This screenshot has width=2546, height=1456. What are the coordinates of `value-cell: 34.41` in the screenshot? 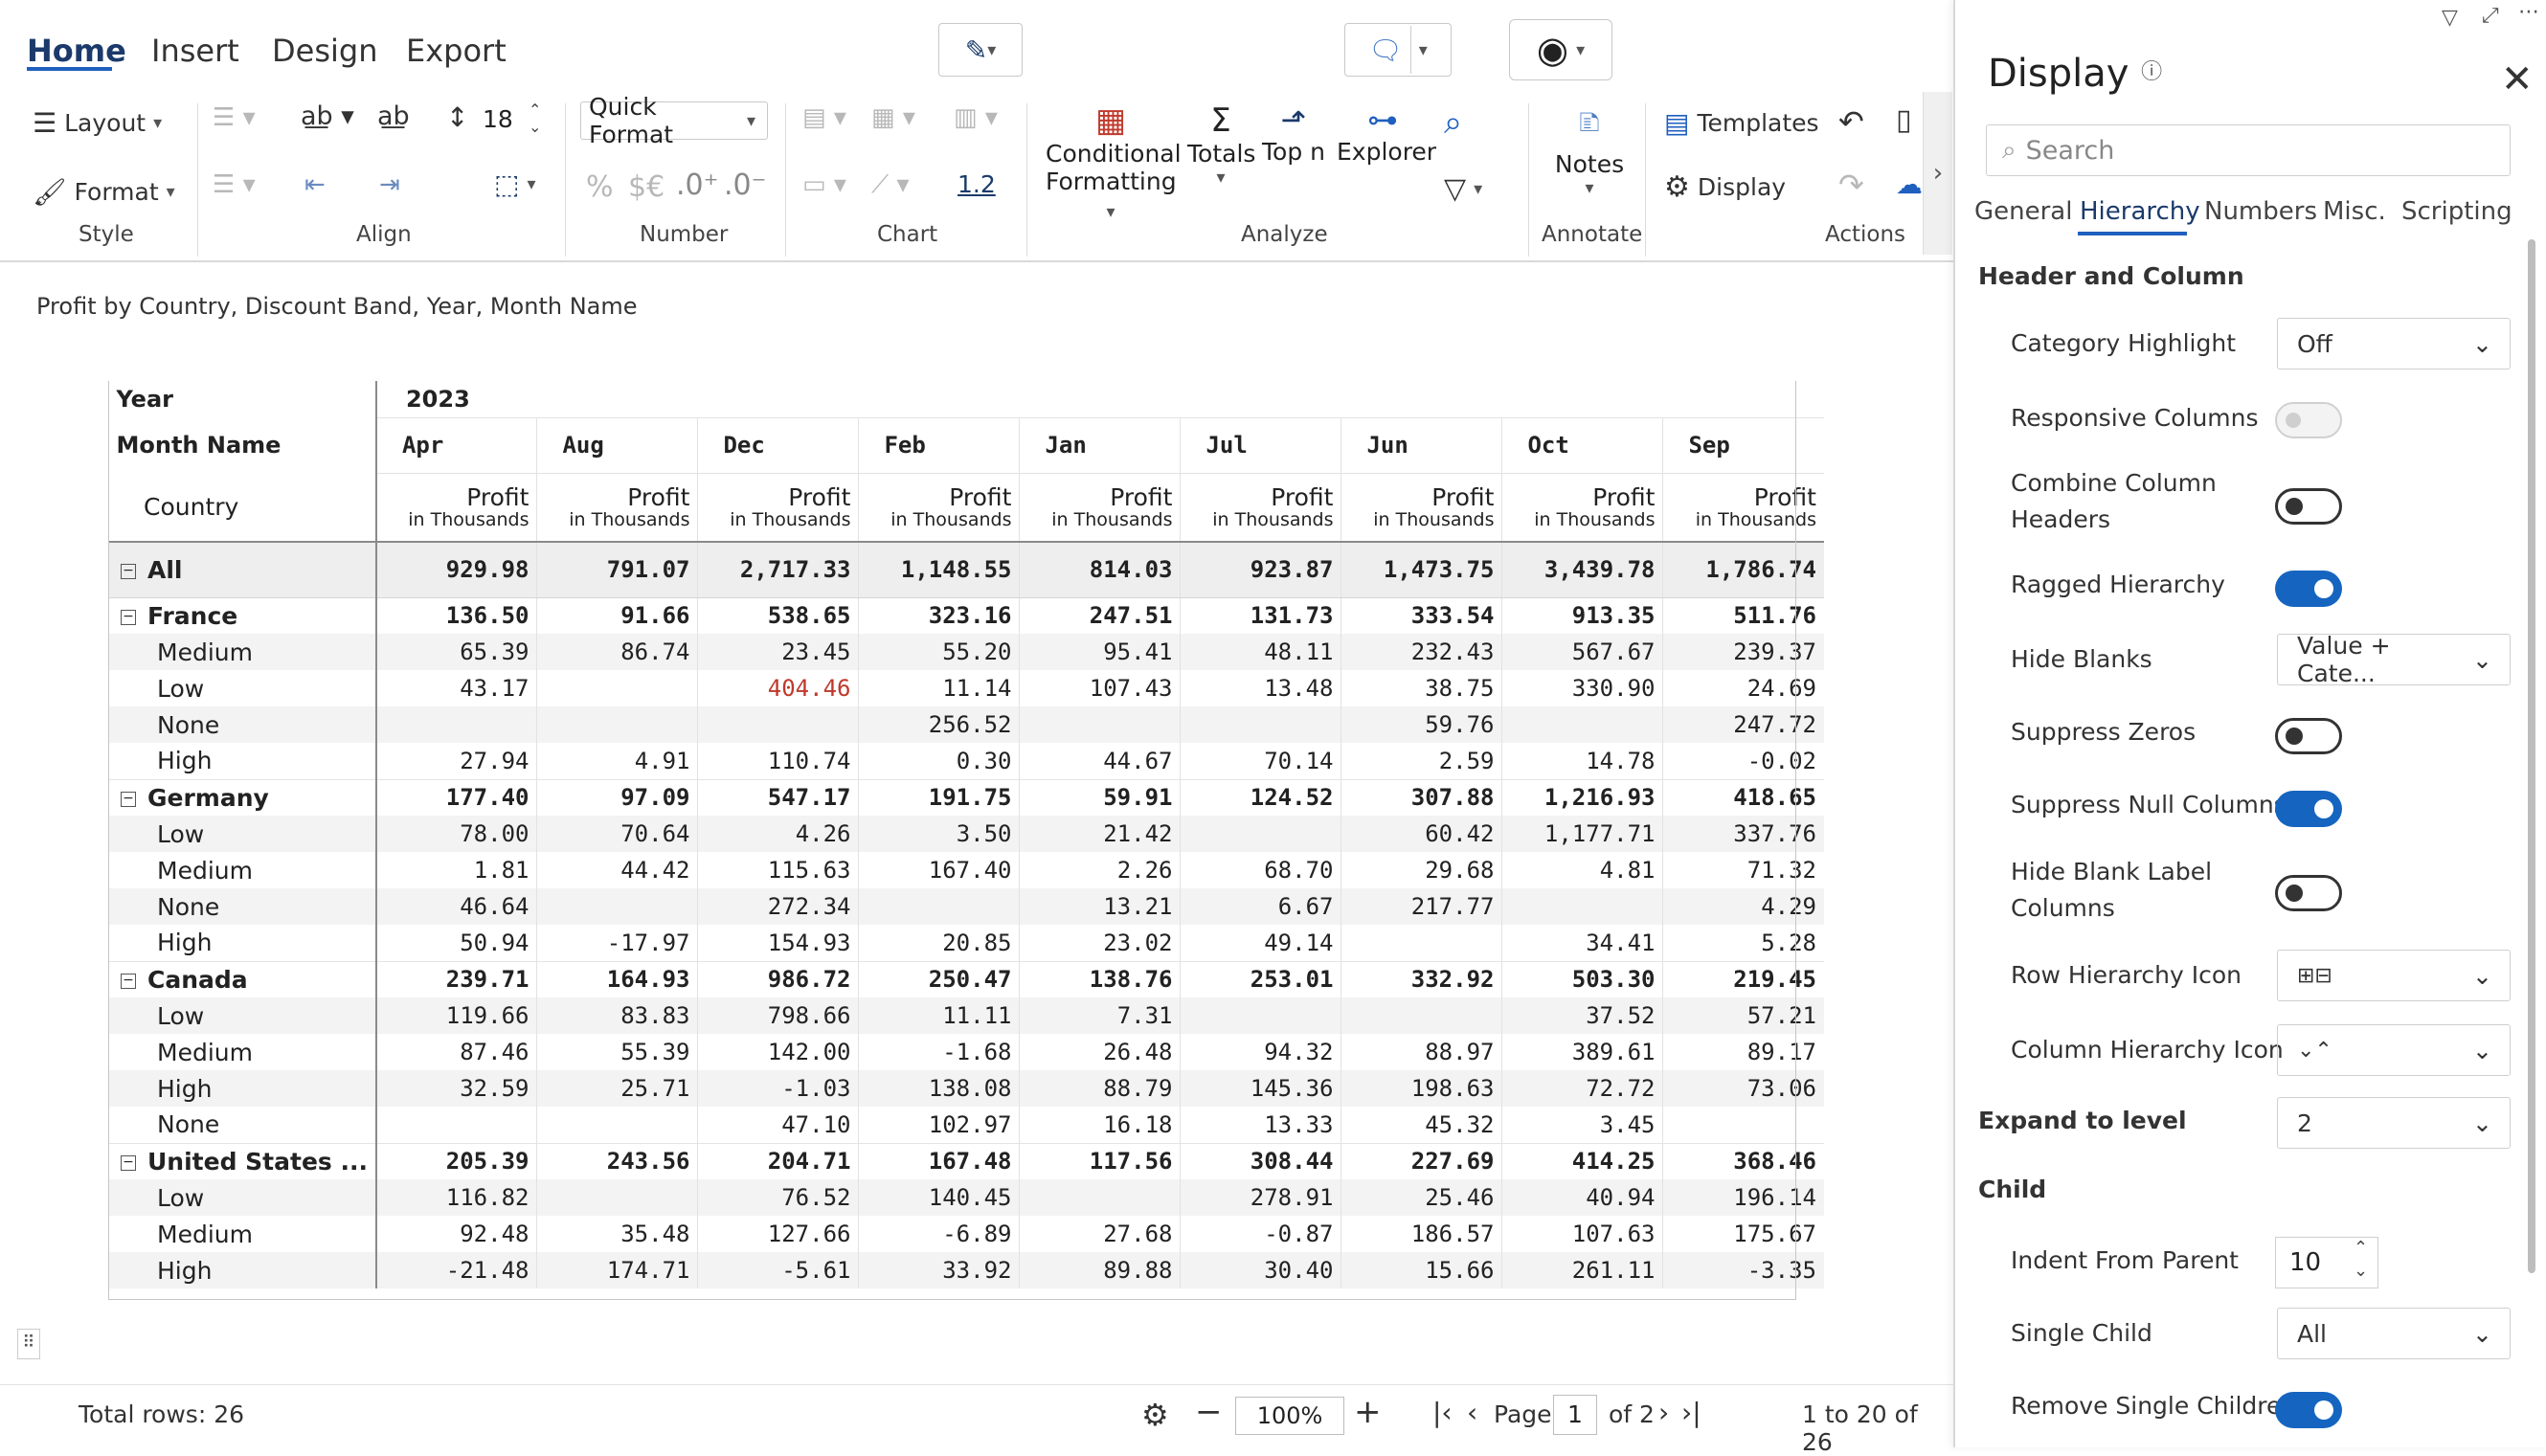 It's located at (1582, 943).